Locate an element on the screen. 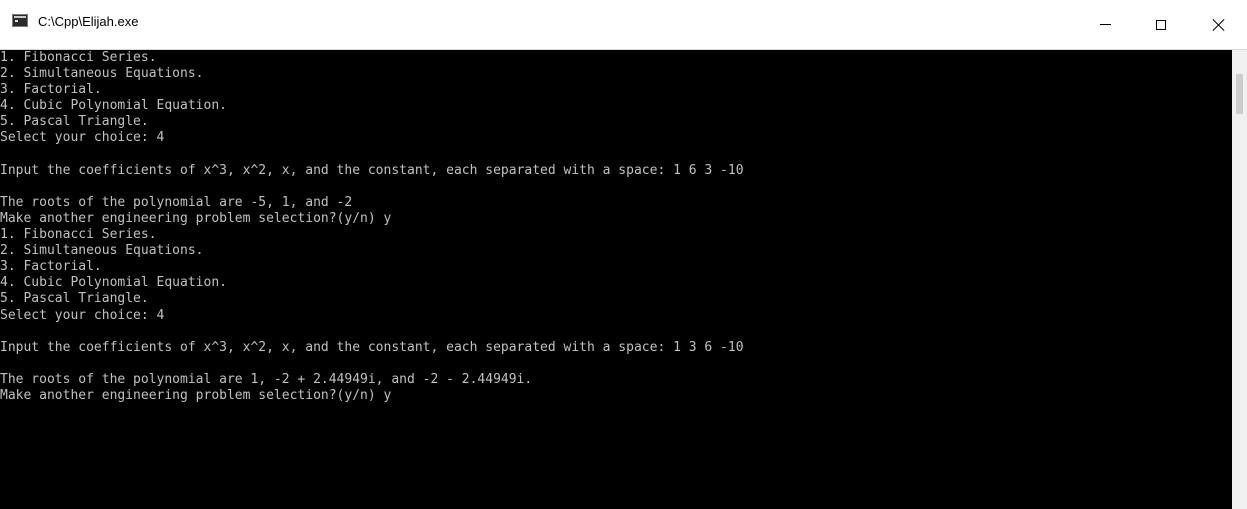 The height and width of the screenshot is (509, 1247). window-title: C:\Cpp\Elijah.exe is located at coordinates (88, 21).